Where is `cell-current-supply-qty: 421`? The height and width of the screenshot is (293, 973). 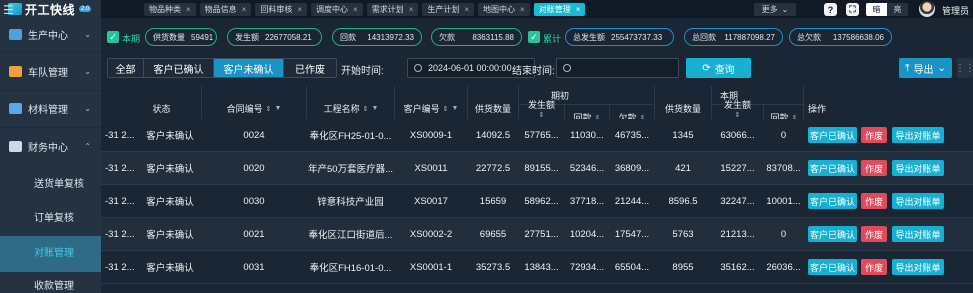
cell-current-supply-qty: 421 is located at coordinates (683, 168).